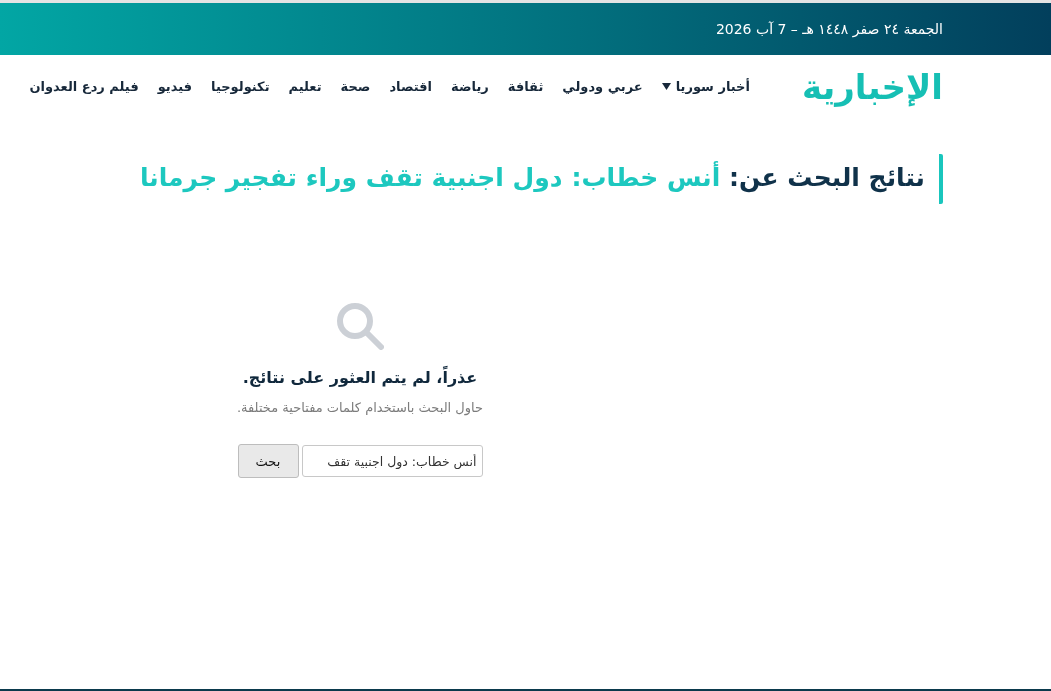 Image resolution: width=1051 pixels, height=691 pixels. What do you see at coordinates (525, 86) in the screenshot?
I see `nav-link: ثقافة` at bounding box center [525, 86].